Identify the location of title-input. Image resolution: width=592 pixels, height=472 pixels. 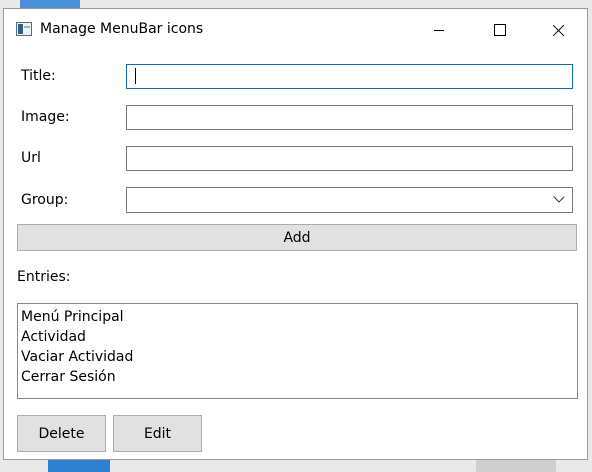
(349, 76).